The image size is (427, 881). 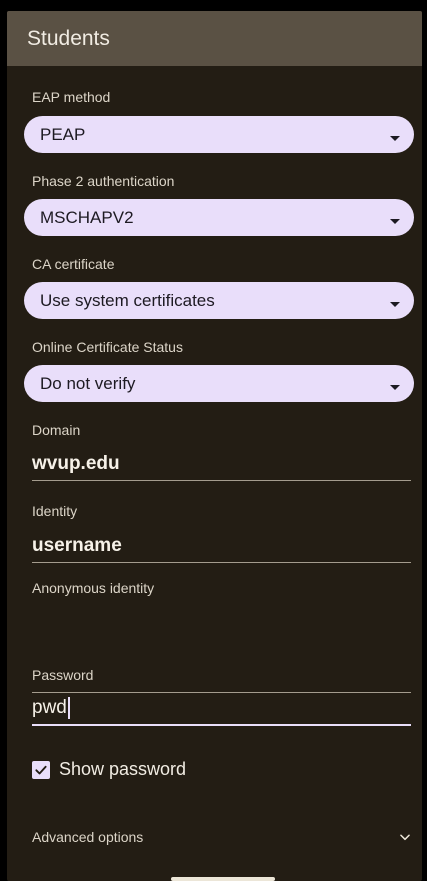 What do you see at coordinates (214, 38) in the screenshot?
I see `dialog-title-bar: Students` at bounding box center [214, 38].